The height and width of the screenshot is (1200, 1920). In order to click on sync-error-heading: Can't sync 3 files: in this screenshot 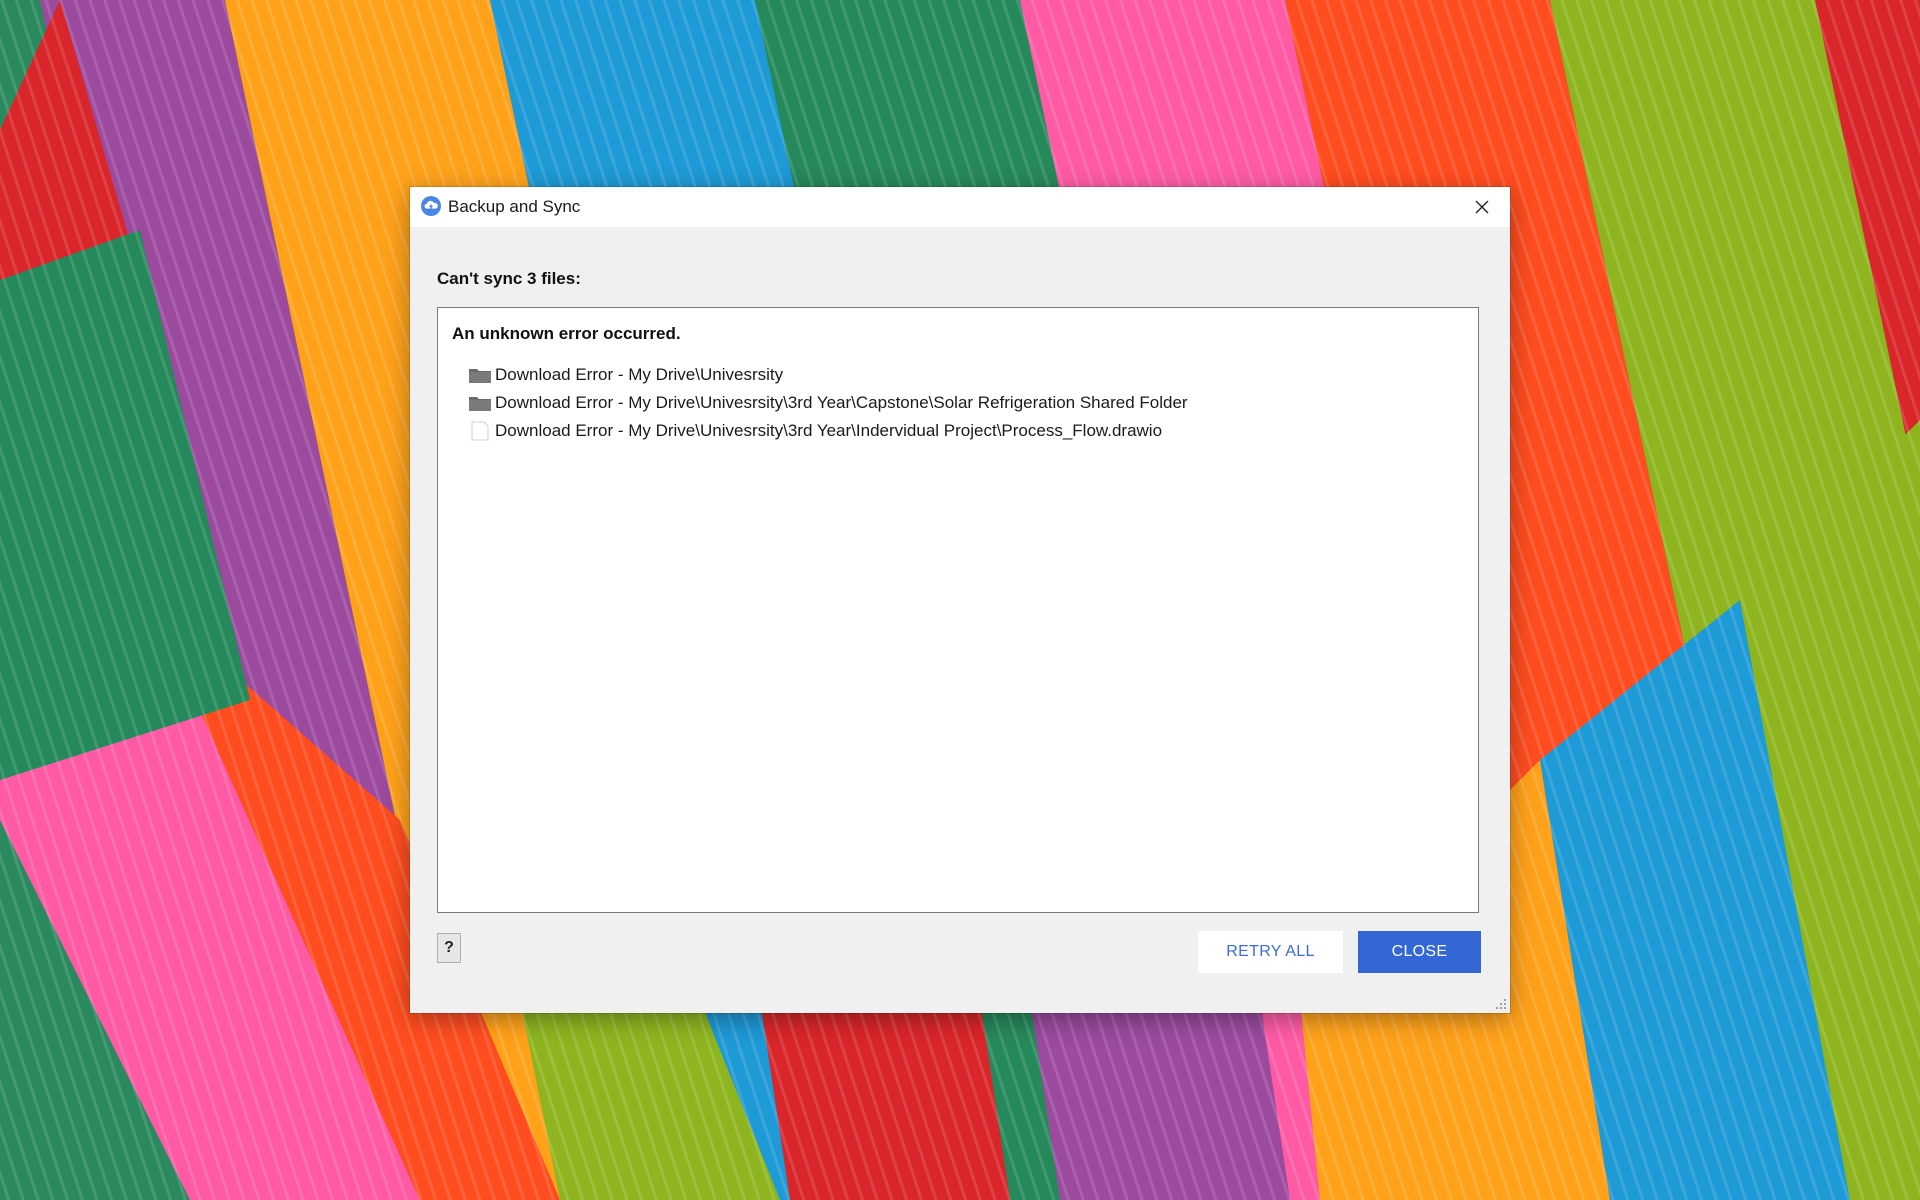, I will do `click(509, 278)`.